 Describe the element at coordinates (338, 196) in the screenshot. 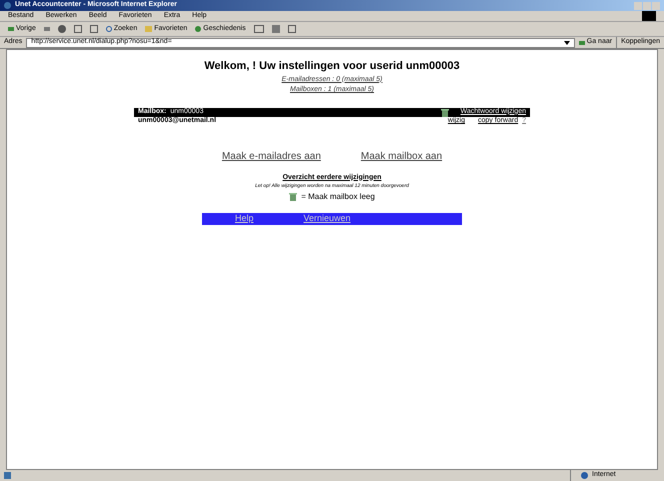

I see `legend-text: = Maak mailbox leeg` at that location.